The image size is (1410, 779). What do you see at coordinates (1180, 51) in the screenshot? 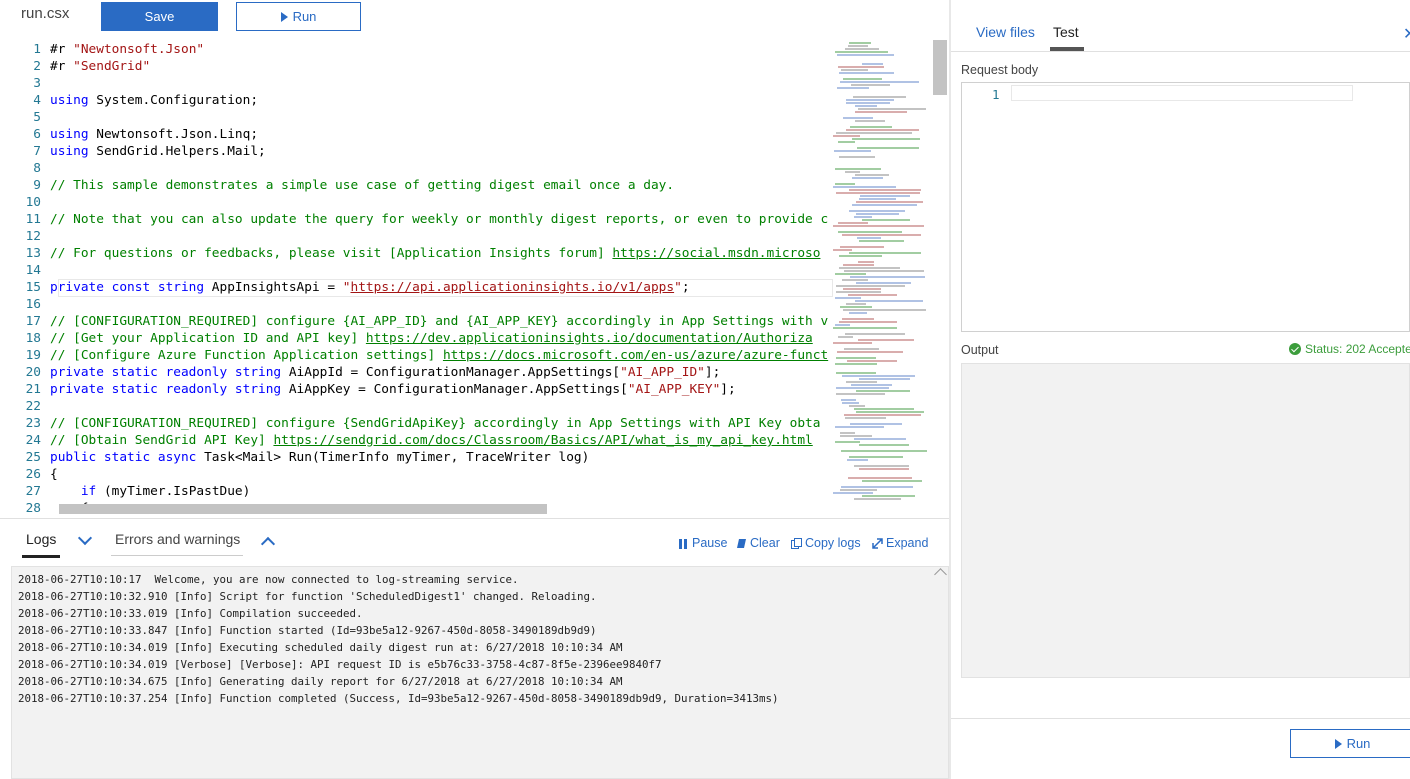
I see `right-header-divider` at bounding box center [1180, 51].